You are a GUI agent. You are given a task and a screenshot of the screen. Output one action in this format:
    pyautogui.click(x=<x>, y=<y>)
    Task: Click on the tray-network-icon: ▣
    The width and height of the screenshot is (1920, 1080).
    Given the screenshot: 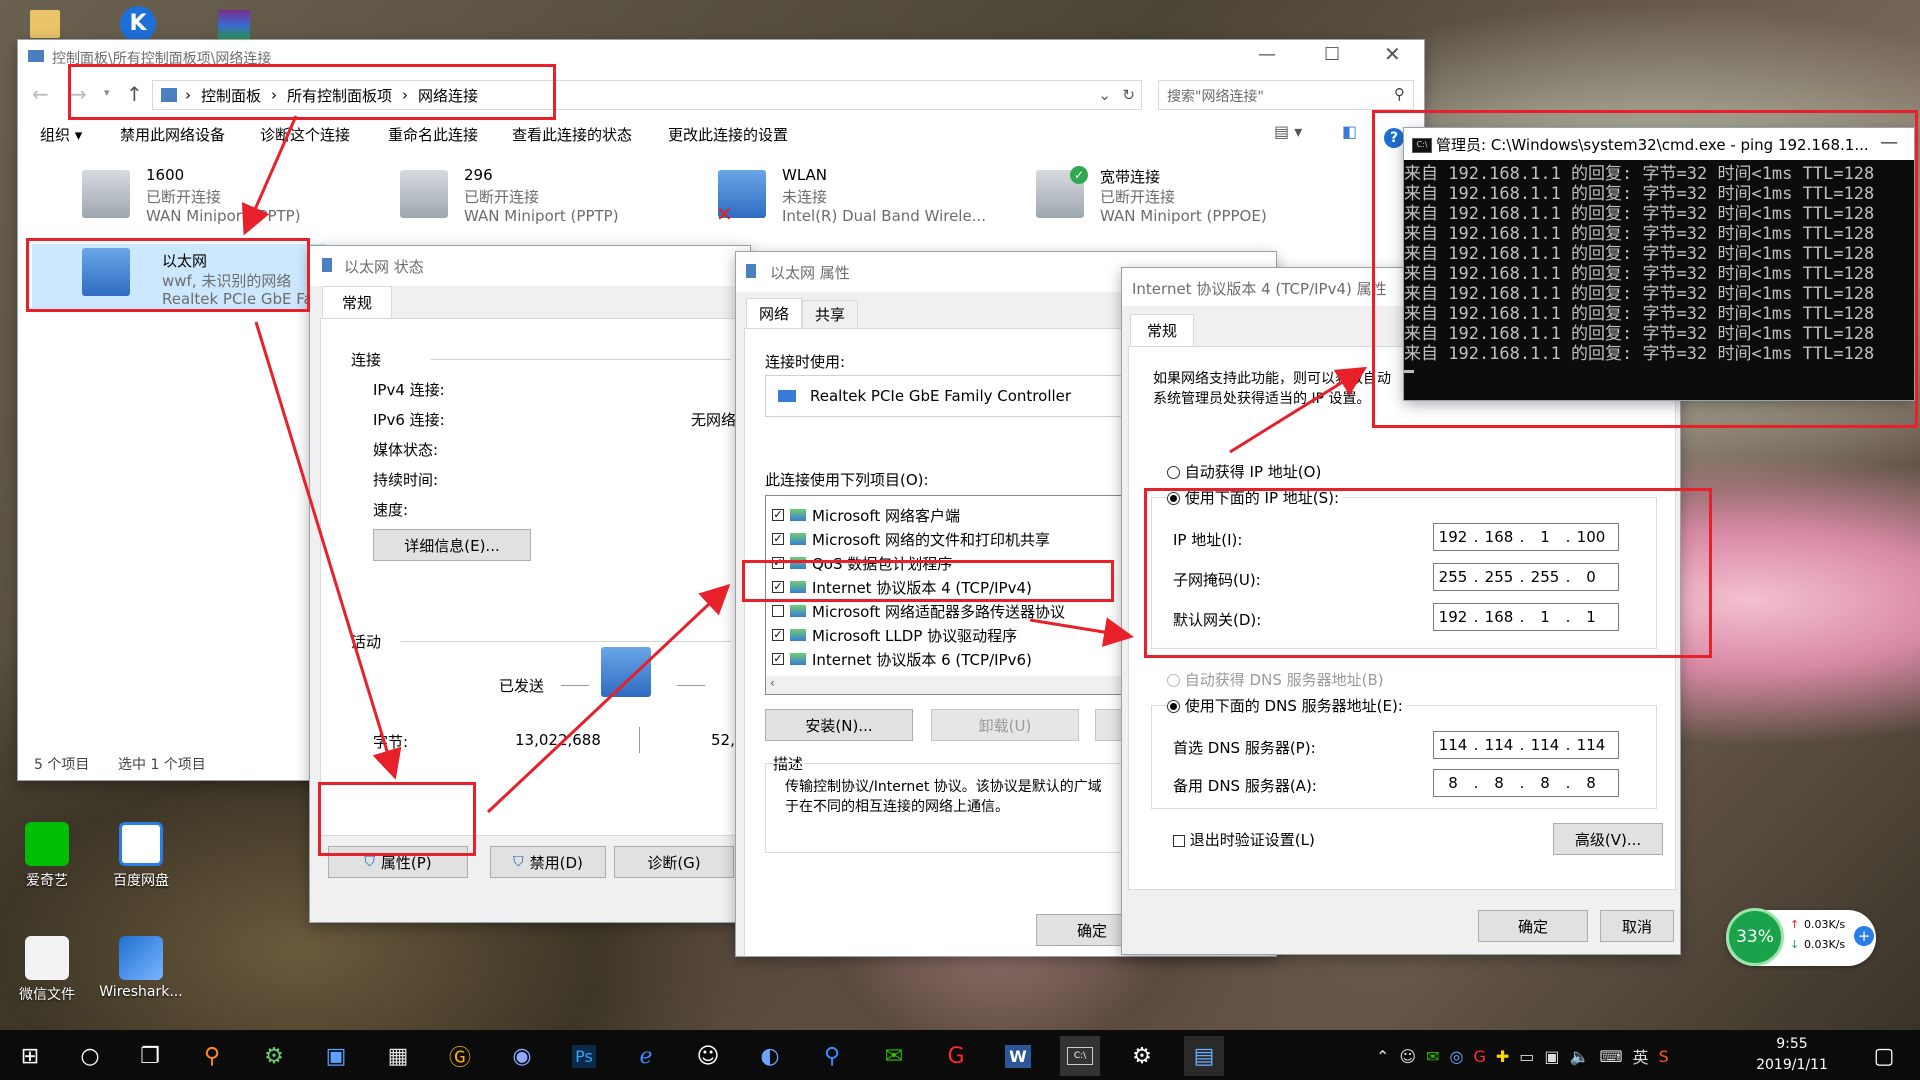 What is the action you would take?
    pyautogui.click(x=1551, y=1056)
    